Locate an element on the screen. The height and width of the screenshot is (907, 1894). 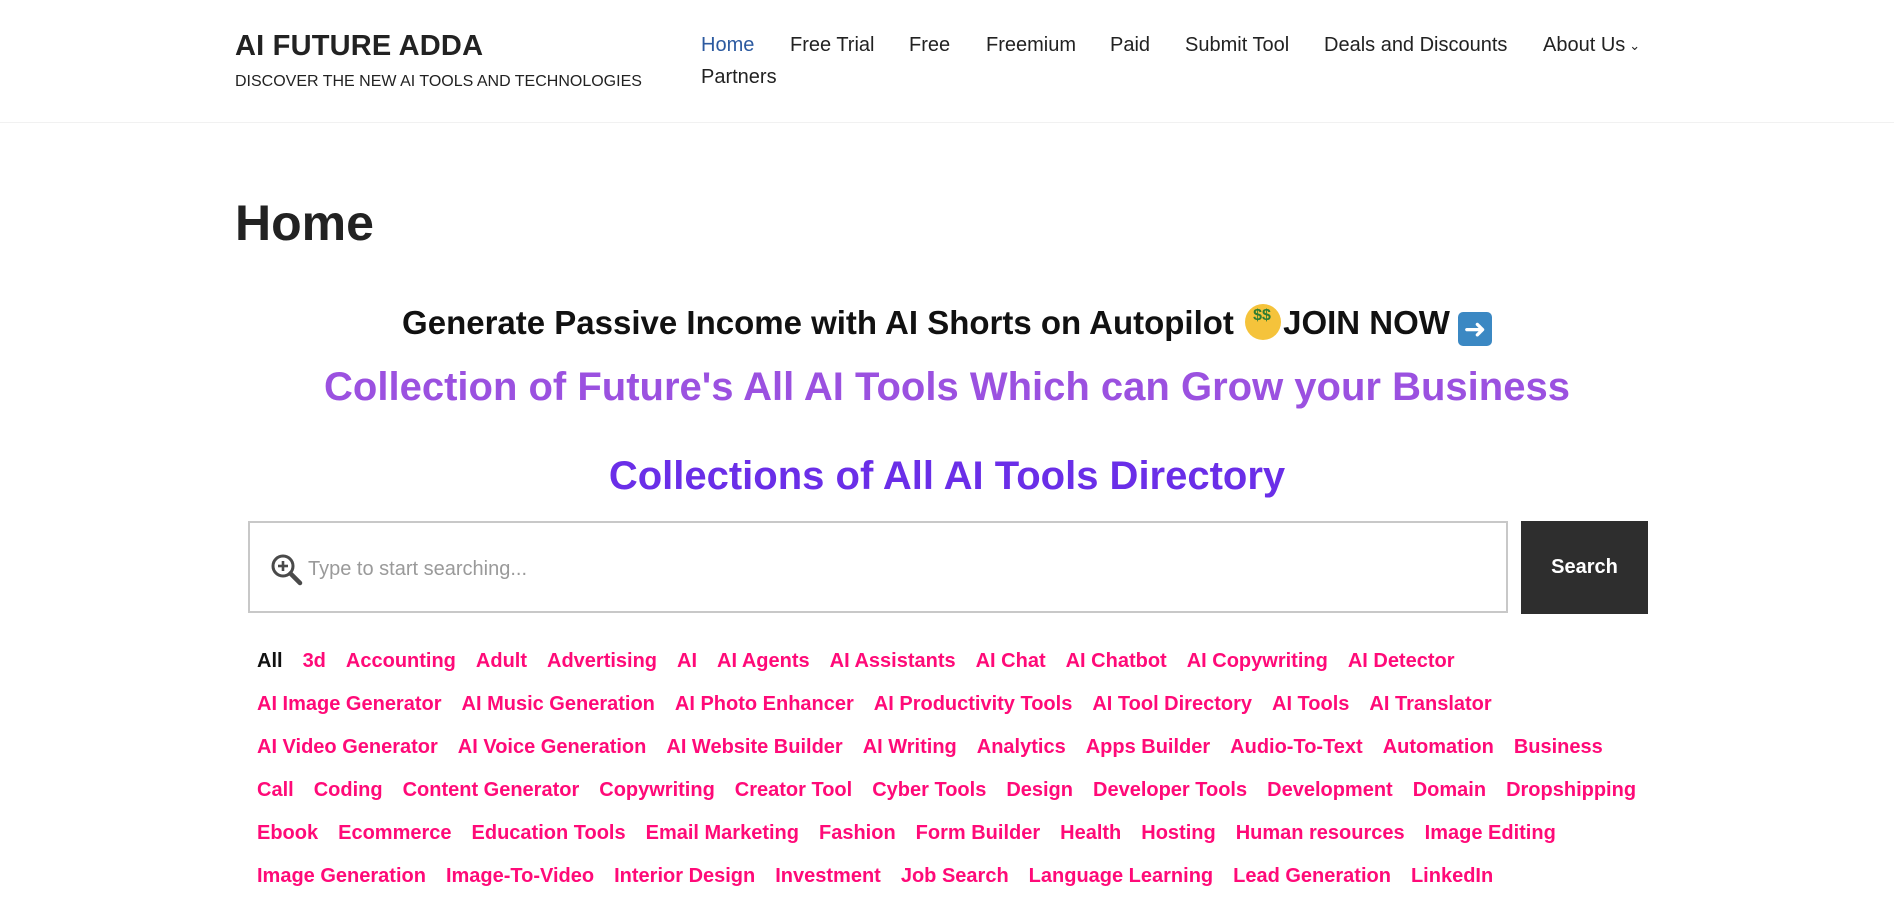
nav-item-free-trial: Free Trial is located at coordinates (832, 45).